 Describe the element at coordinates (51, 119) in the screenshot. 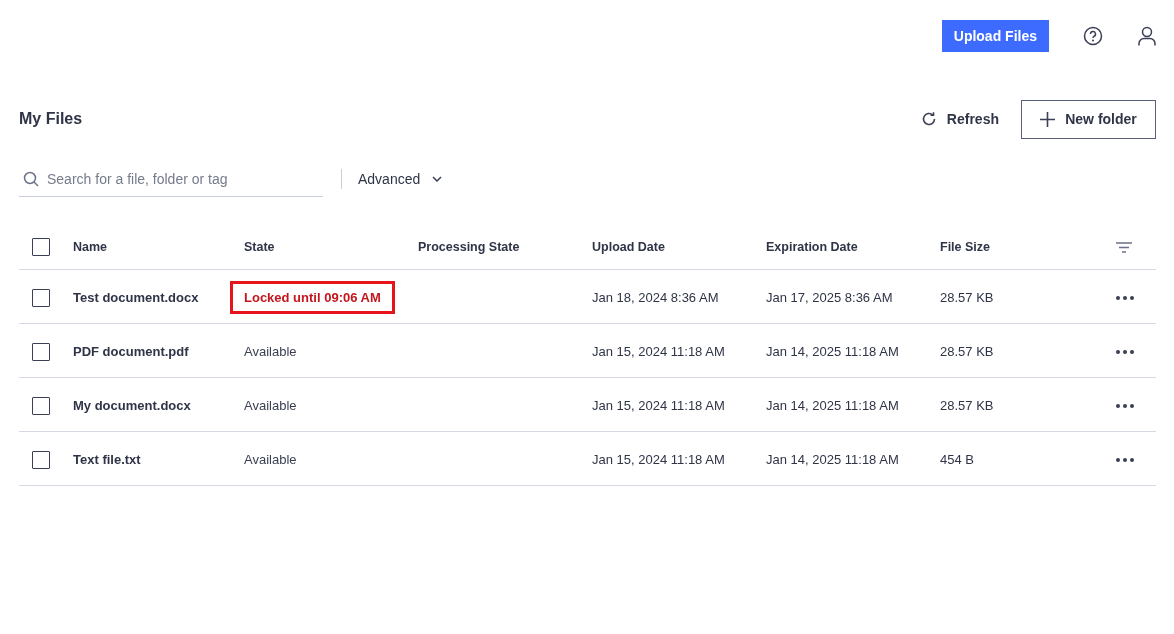

I see `page-title: My Files` at that location.